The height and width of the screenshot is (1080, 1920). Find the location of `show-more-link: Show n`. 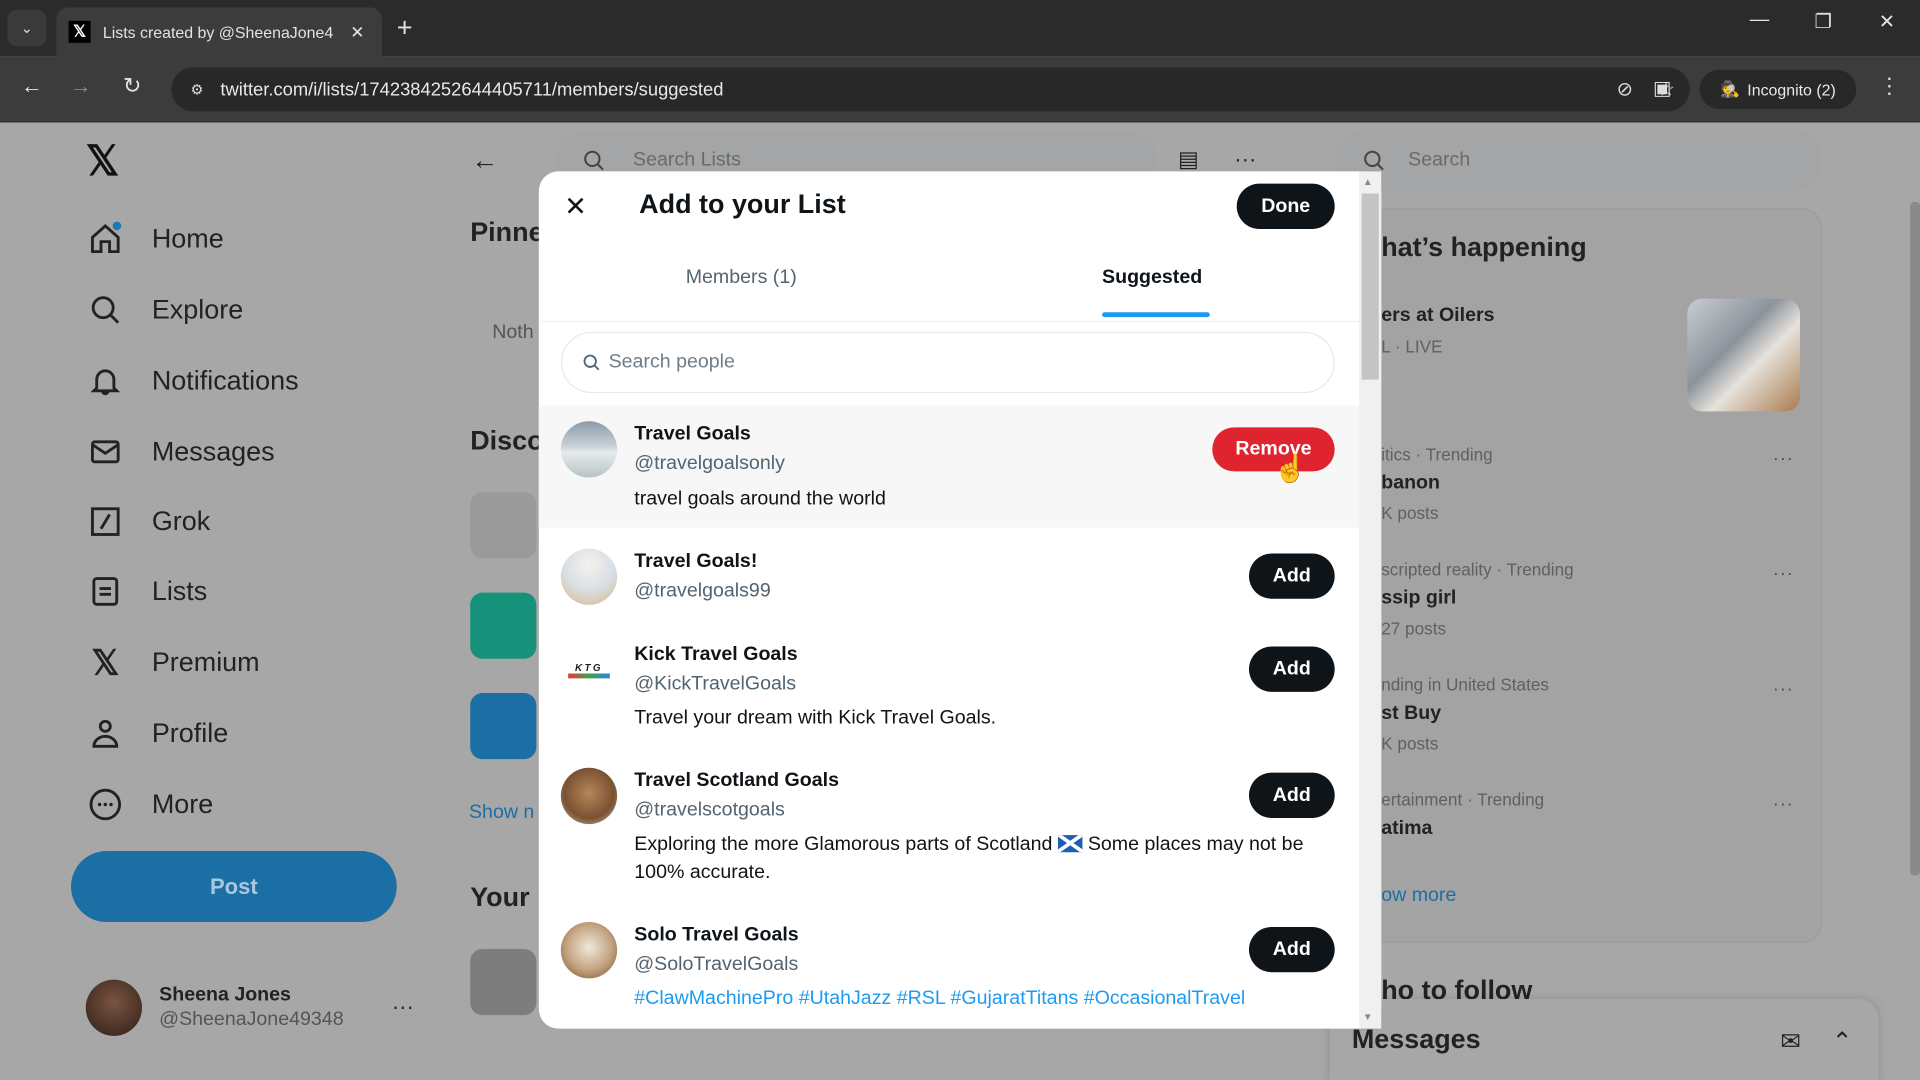

show-more-link: Show n is located at coordinates (501, 813).